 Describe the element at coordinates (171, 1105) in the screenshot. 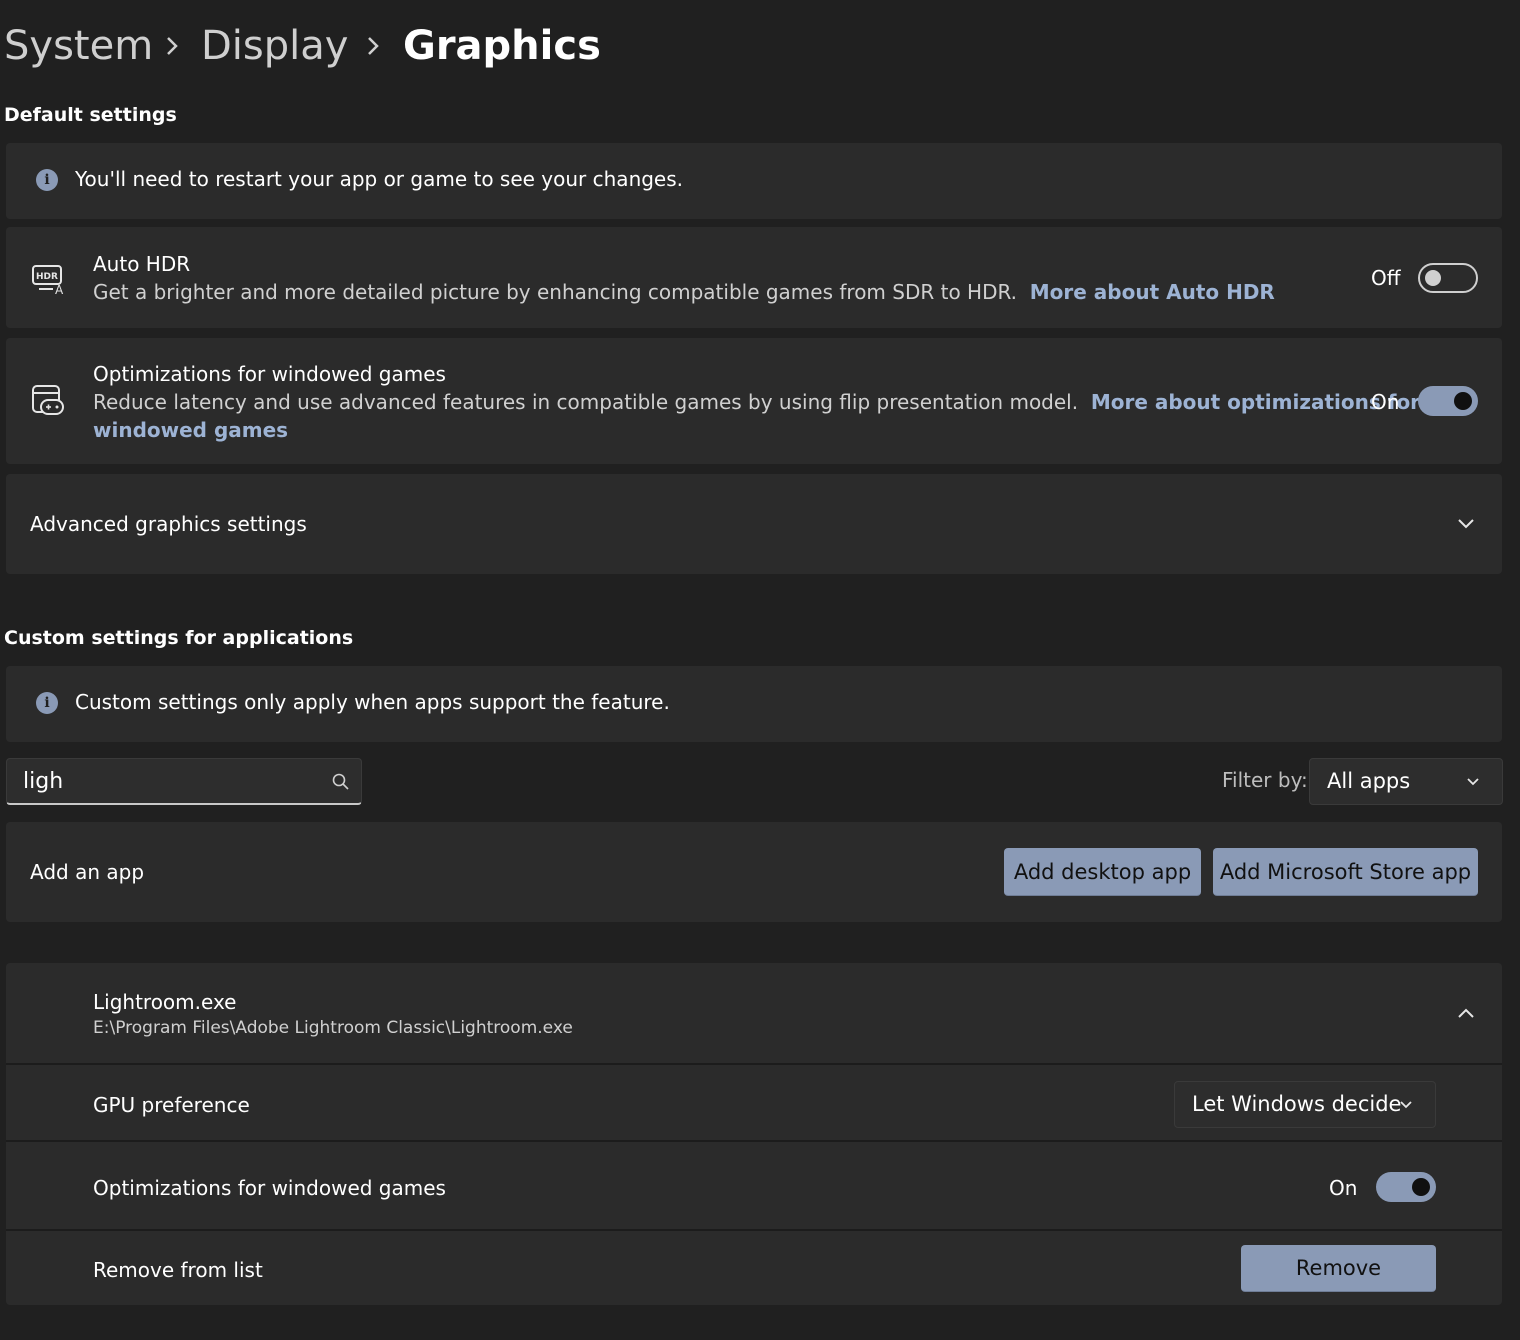

I see `gpu-preference-label: GPU preference` at that location.